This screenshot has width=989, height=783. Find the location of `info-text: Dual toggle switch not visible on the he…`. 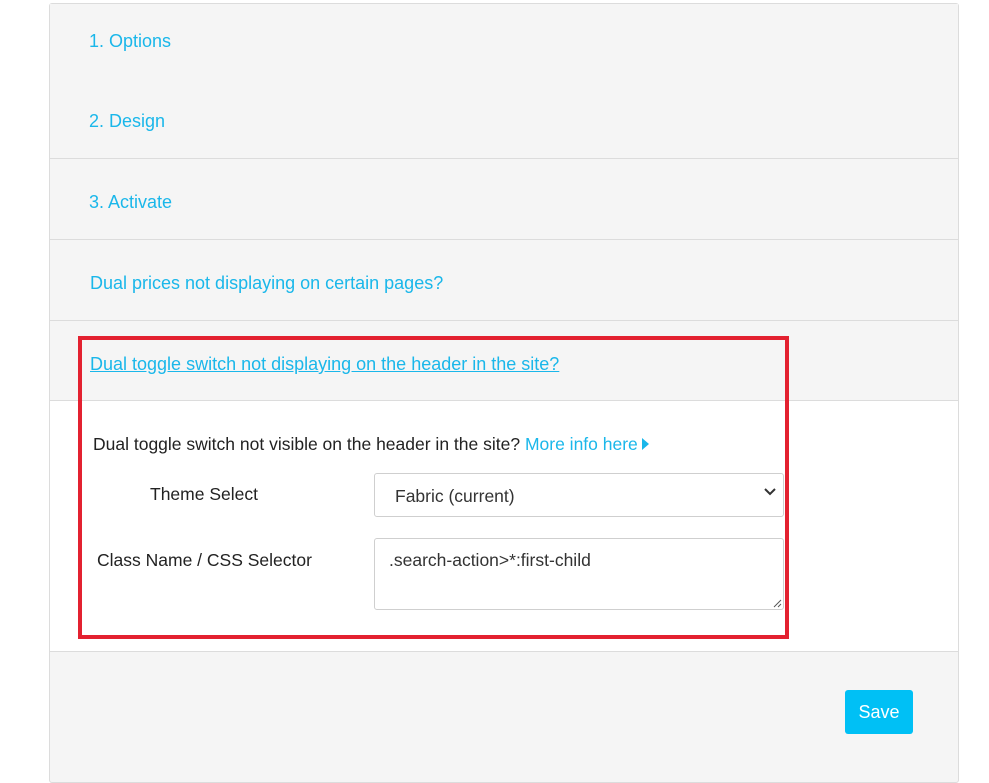

info-text: Dual toggle switch not visible on the he… is located at coordinates (307, 444).